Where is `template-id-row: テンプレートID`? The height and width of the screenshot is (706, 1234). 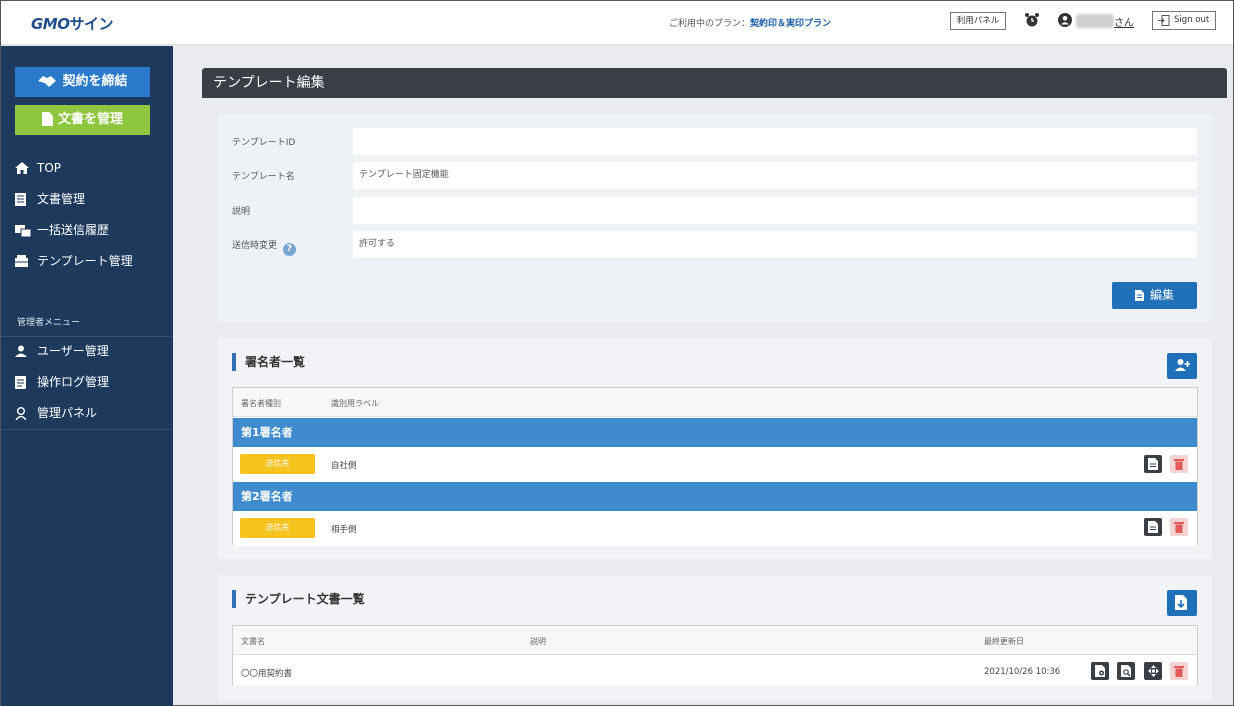
template-id-row: テンプレートID is located at coordinates (714, 141).